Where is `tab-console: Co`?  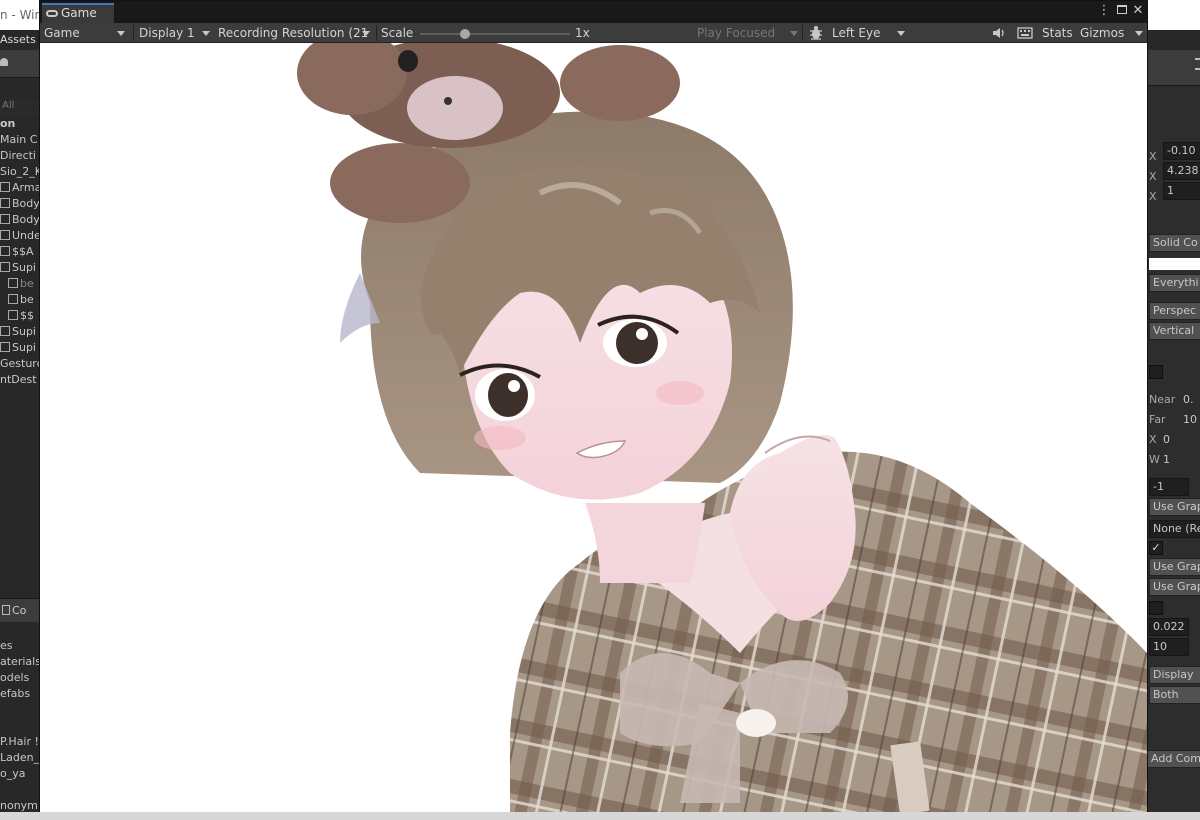 tab-console: Co is located at coordinates (19, 610).